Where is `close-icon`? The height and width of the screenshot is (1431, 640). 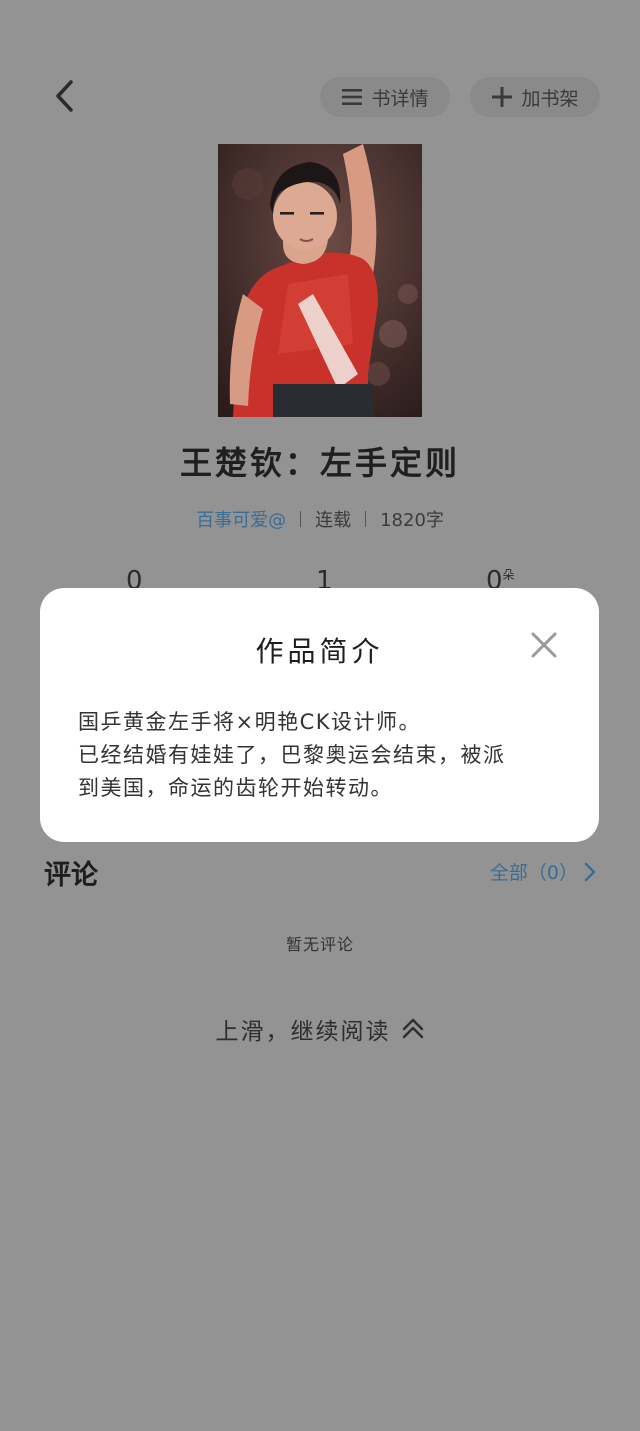 close-icon is located at coordinates (544, 645).